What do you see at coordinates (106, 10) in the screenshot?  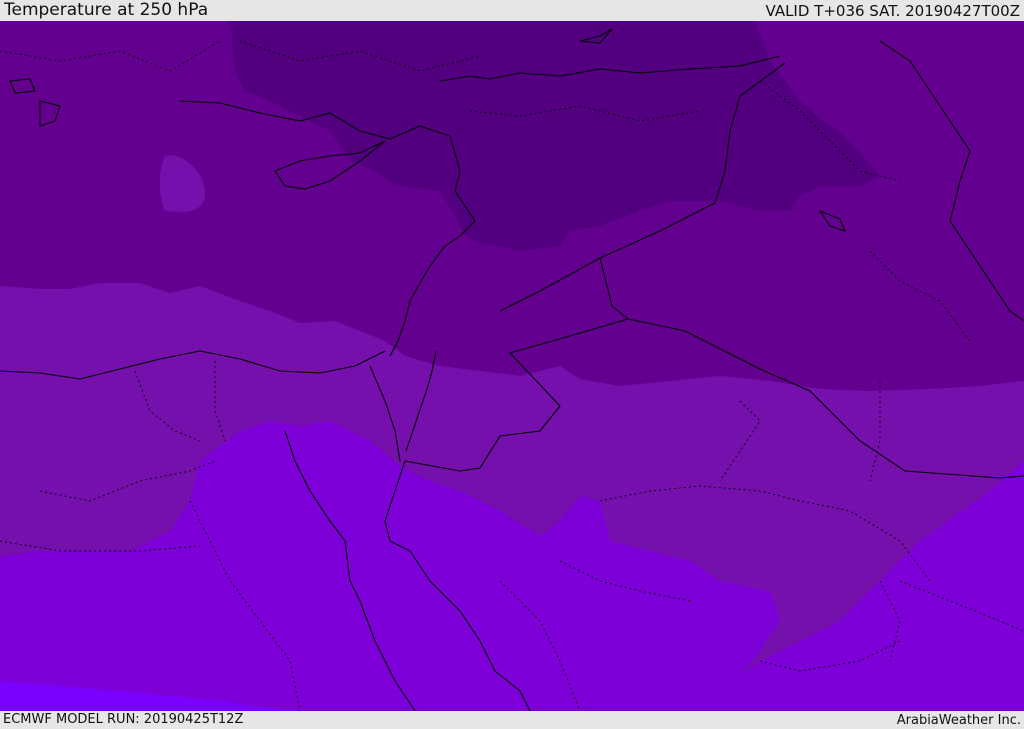 I see `map-title: Temperature at 250 hPa` at bounding box center [106, 10].